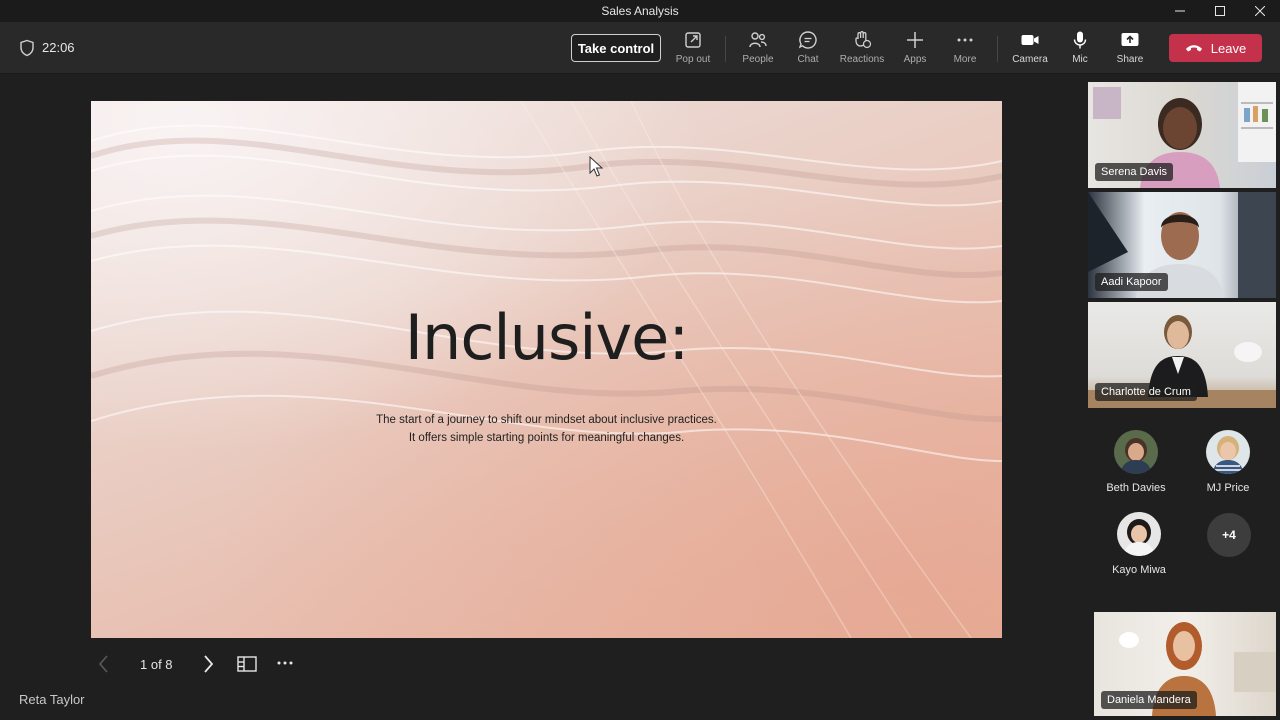 This screenshot has height=720, width=1280. Describe the element at coordinates (1260, 11) in the screenshot. I see `close-icon` at that location.